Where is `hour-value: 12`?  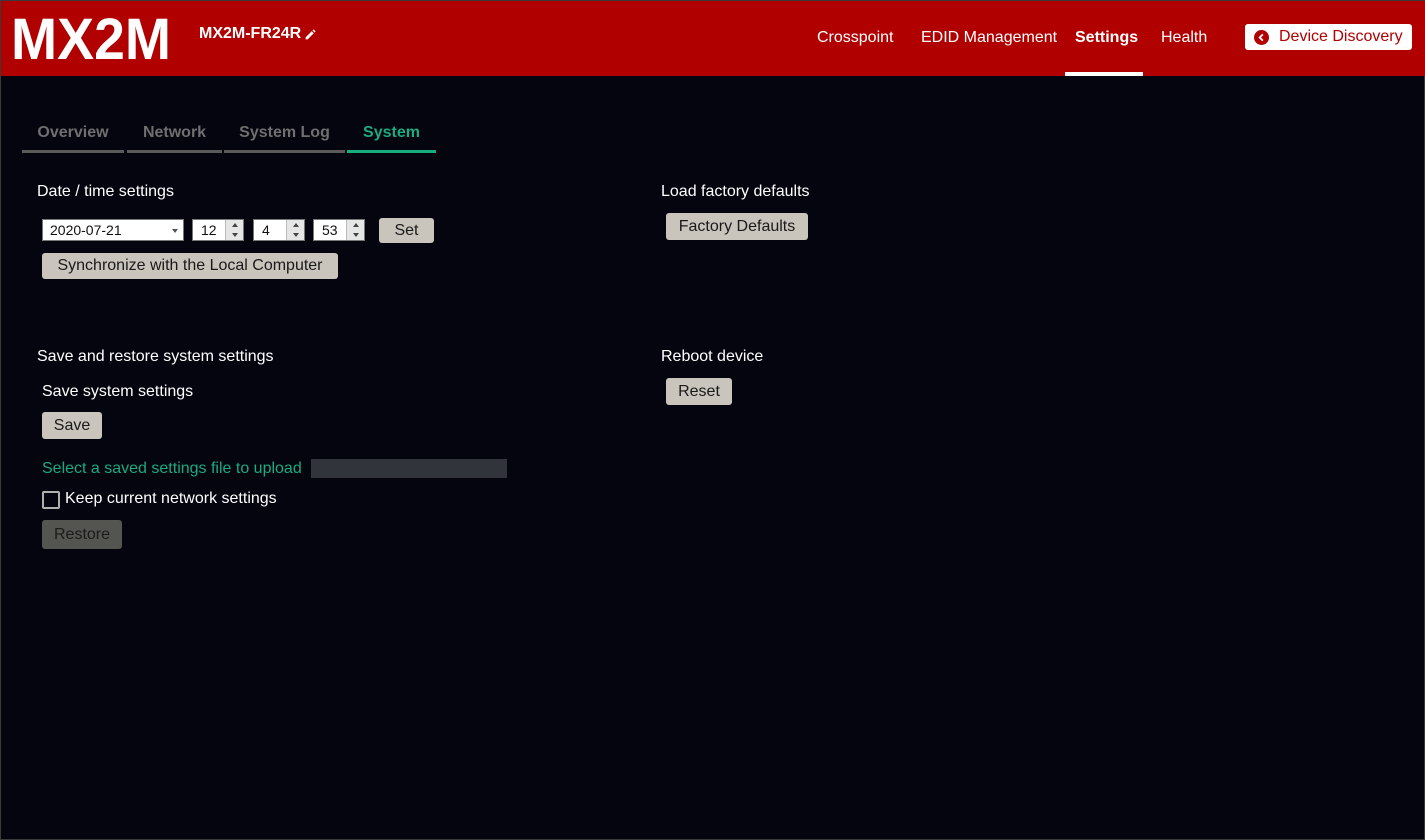
hour-value: 12 is located at coordinates (209, 230).